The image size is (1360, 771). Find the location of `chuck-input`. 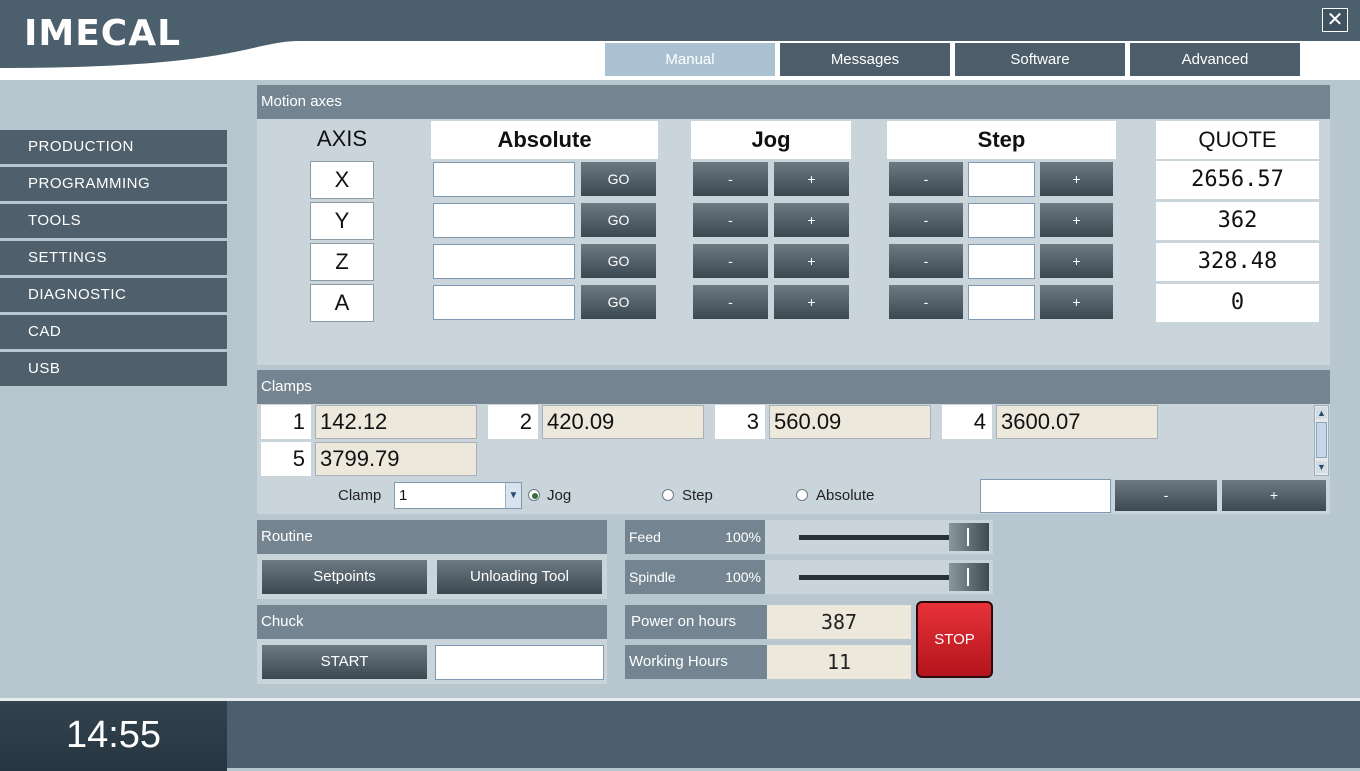

chuck-input is located at coordinates (519, 662).